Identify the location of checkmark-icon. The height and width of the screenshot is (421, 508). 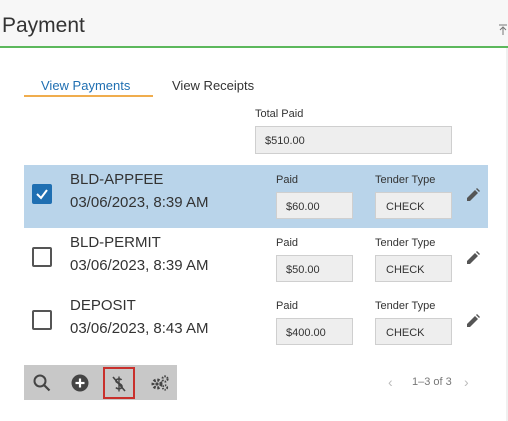
(42, 194).